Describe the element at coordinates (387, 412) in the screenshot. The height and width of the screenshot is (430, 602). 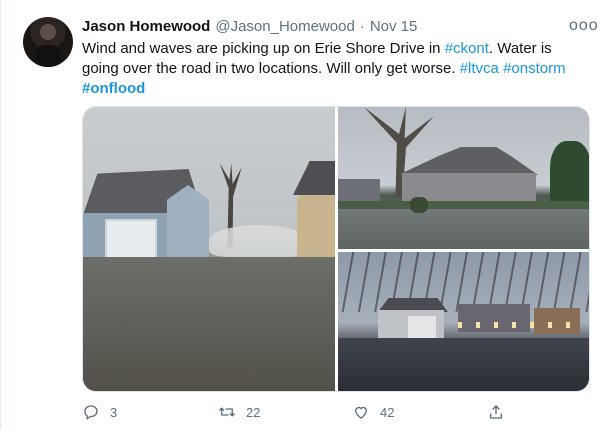
I see `like-count: 42` at that location.